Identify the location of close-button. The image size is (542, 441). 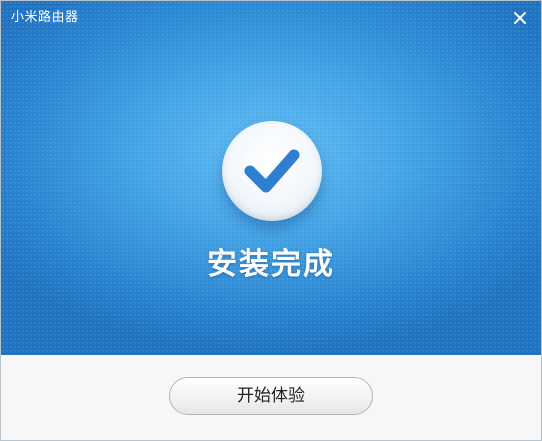
(520, 18).